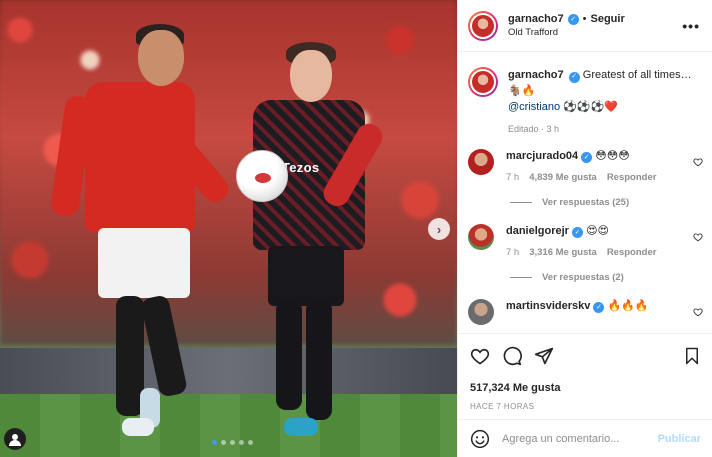  I want to click on comment-text: 😳😳😳, so click(612, 156).